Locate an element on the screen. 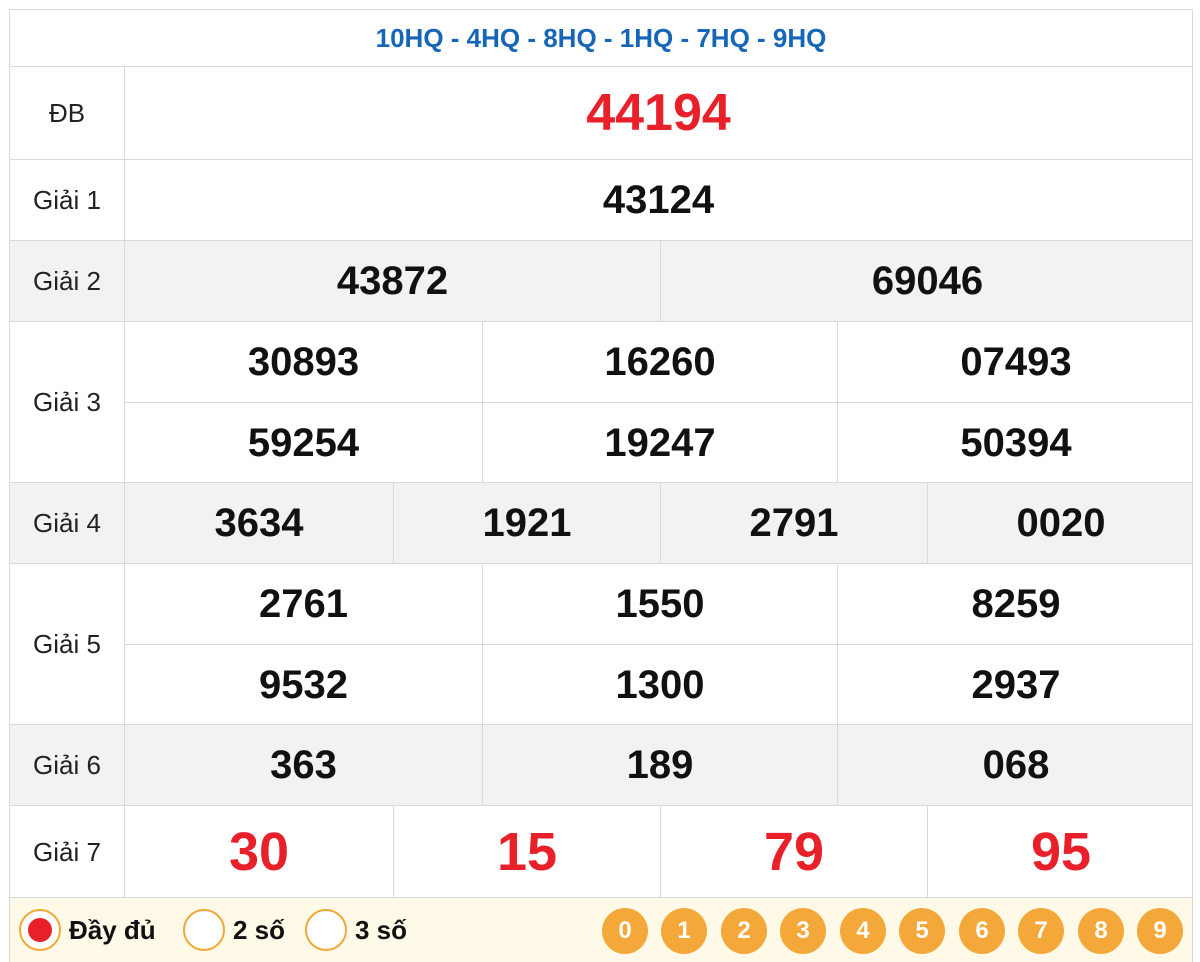 This screenshot has height=962, width=1200. prize-label: Giải 5 is located at coordinates (67, 644).